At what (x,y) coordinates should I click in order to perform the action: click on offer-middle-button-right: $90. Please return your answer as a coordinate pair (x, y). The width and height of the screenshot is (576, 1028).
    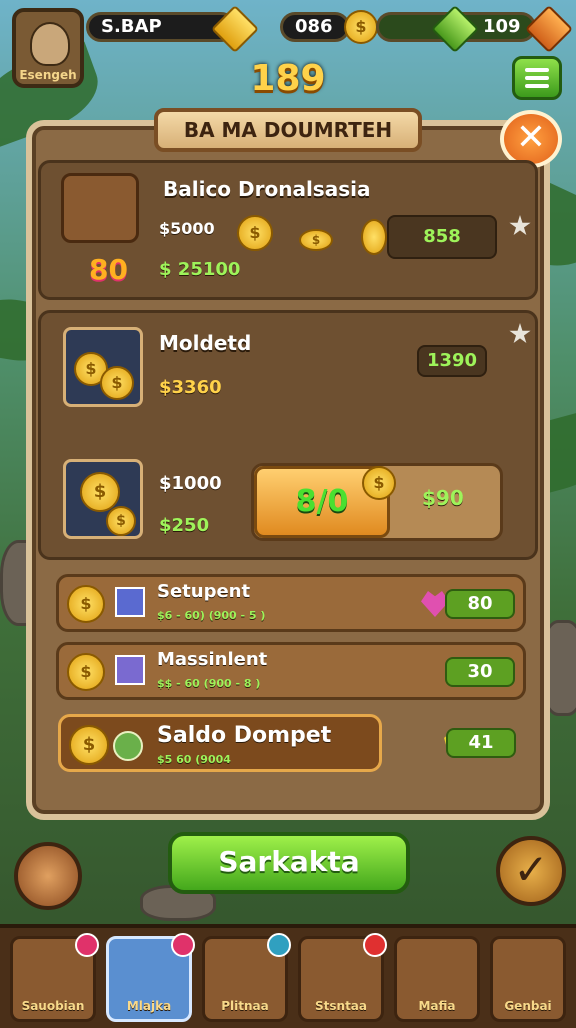
    Looking at the image, I should click on (443, 498).